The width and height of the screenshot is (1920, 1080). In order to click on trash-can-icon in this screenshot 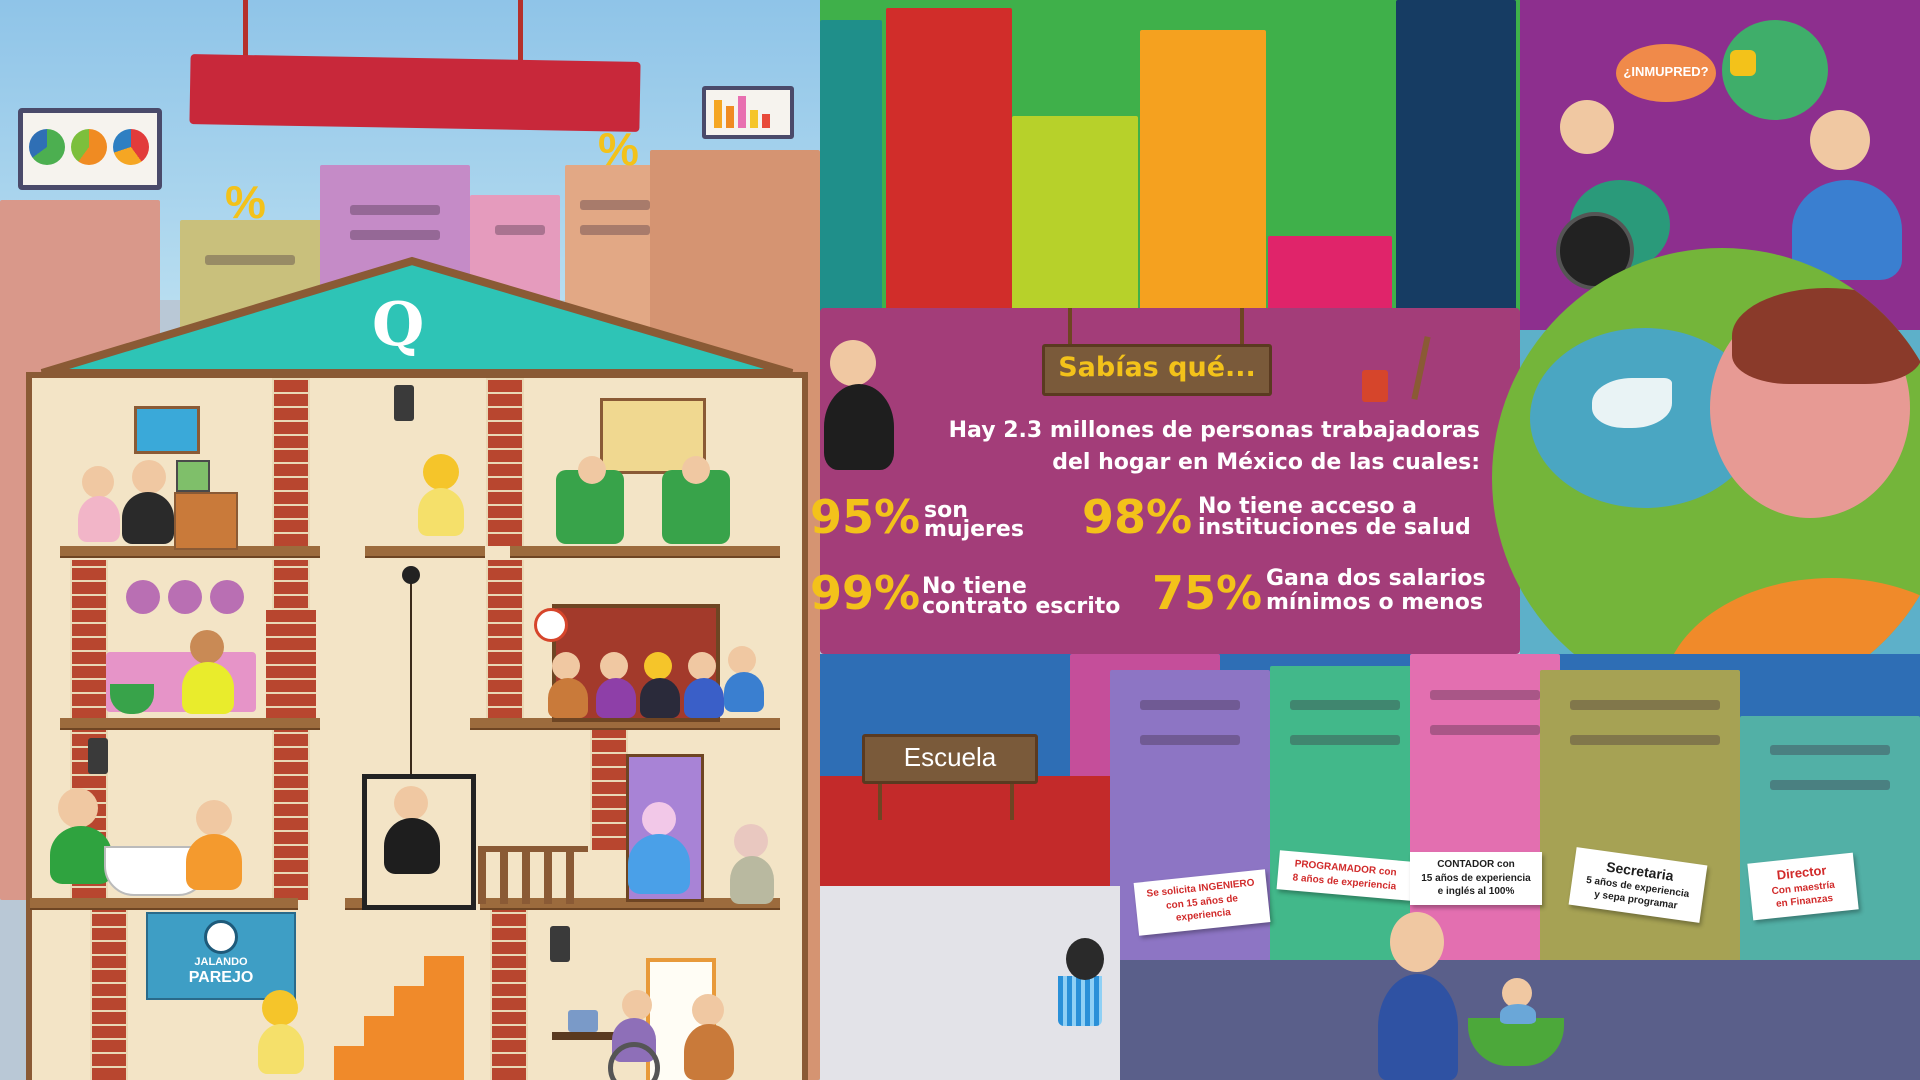, I will do `click(1080, 1001)`.